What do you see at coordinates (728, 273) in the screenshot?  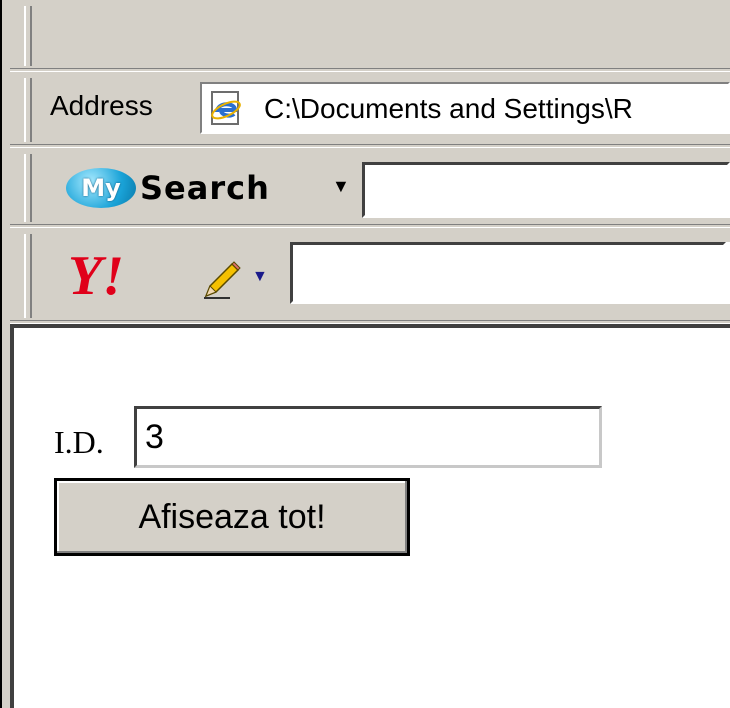 I see `yahoo-toolbar-filler` at bounding box center [728, 273].